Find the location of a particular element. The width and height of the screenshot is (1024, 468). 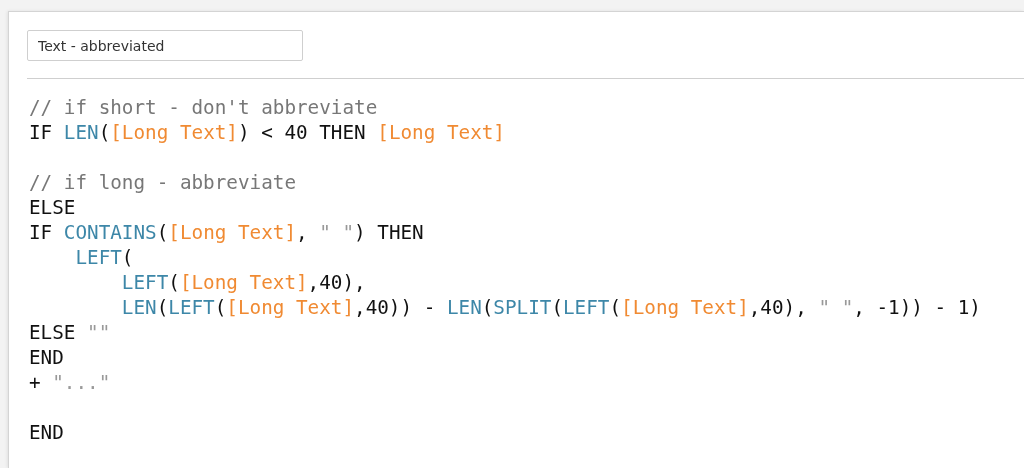

code-line: LEFT([Long Text],40), is located at coordinates (243, 282).